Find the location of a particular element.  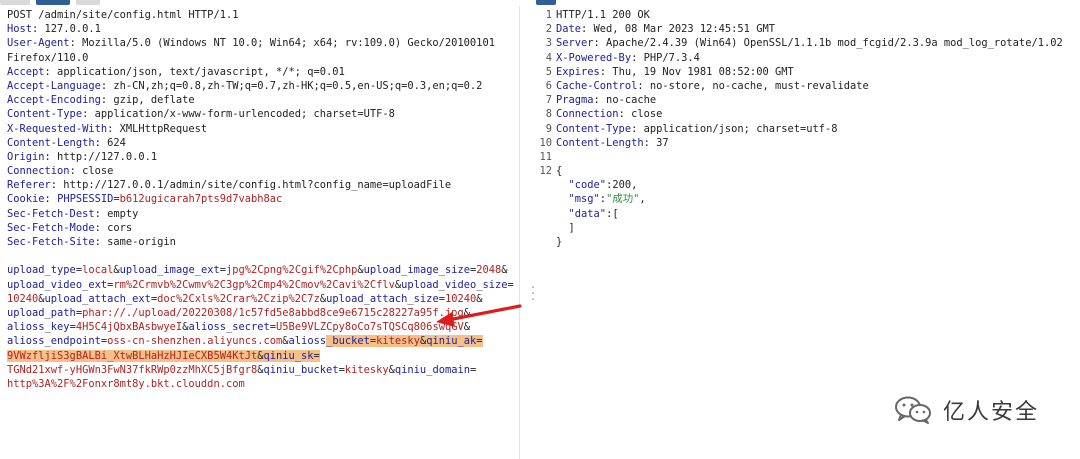

token-key: X-Requested-With is located at coordinates (57, 128).